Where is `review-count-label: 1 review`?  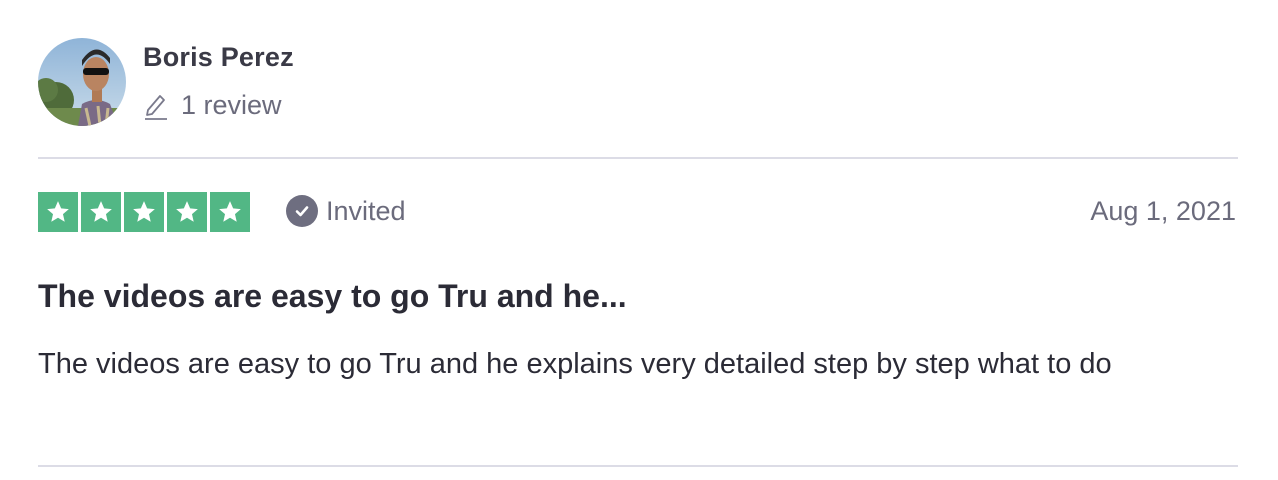
review-count-label: 1 review is located at coordinates (231, 105).